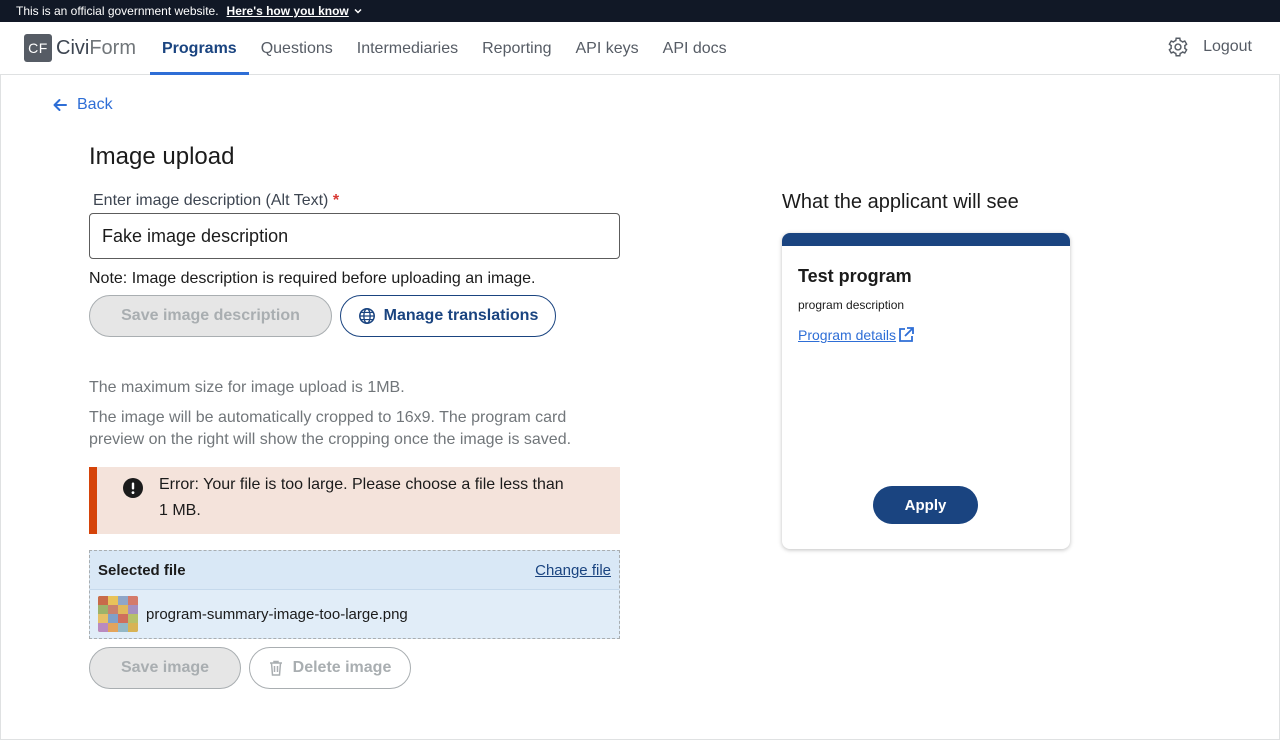 This screenshot has height=740, width=1280. I want to click on preview-heading: What the applicant will see, so click(900, 202).